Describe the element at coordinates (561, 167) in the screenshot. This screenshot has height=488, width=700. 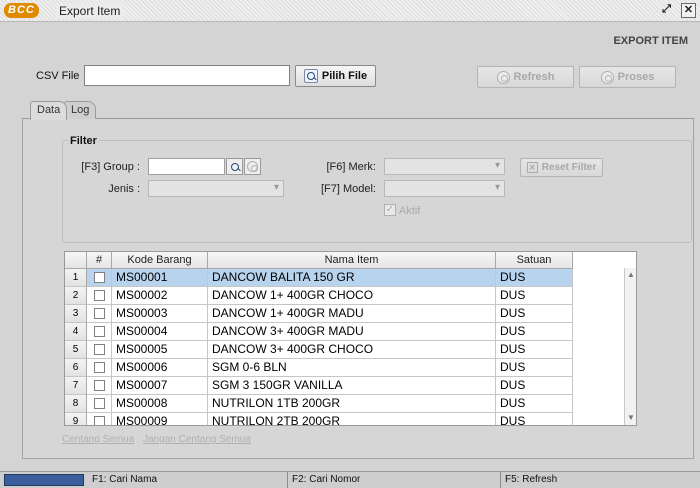
I see `reset-filter-button: ✕ Reset Filter` at that location.